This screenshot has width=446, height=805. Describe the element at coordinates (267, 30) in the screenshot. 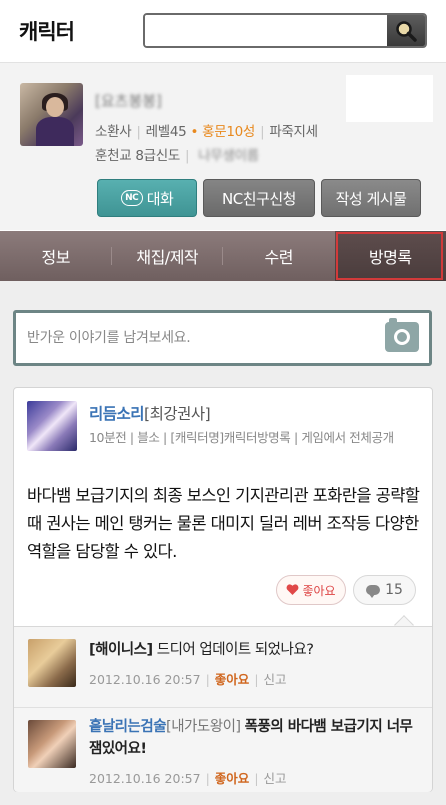

I see `search-input` at that location.